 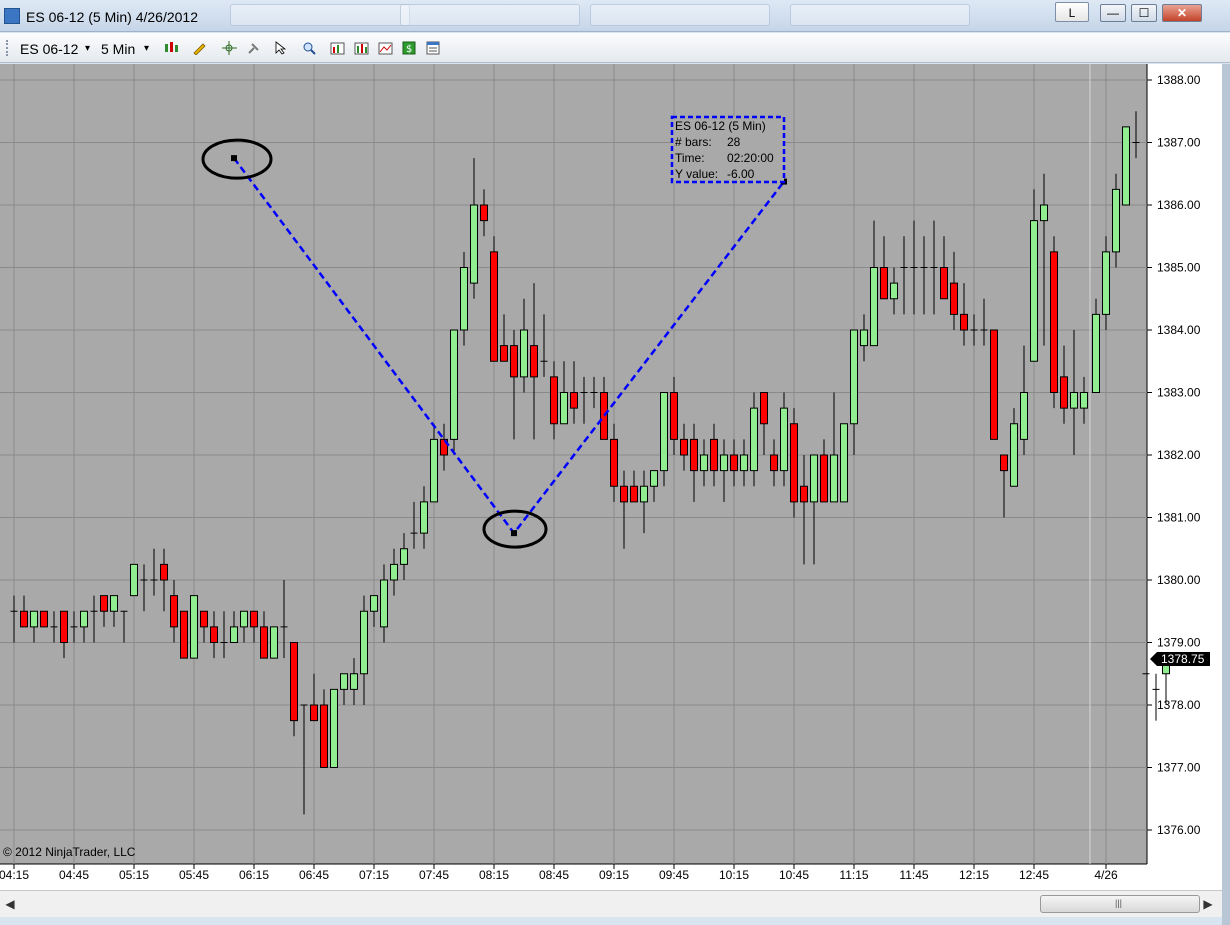 What do you see at coordinates (690, 158) in the screenshot?
I see `ruler-info-label: Time:` at bounding box center [690, 158].